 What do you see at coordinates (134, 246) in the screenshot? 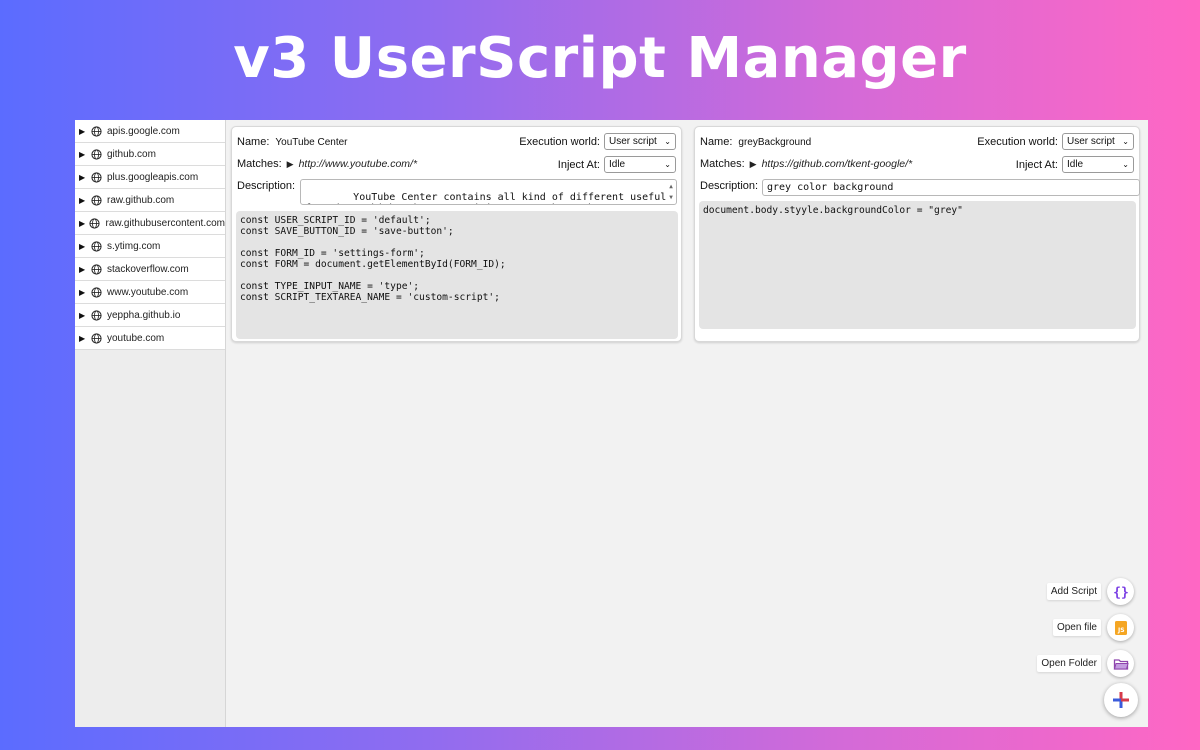
I see `site-label: s.ytimg.com` at bounding box center [134, 246].